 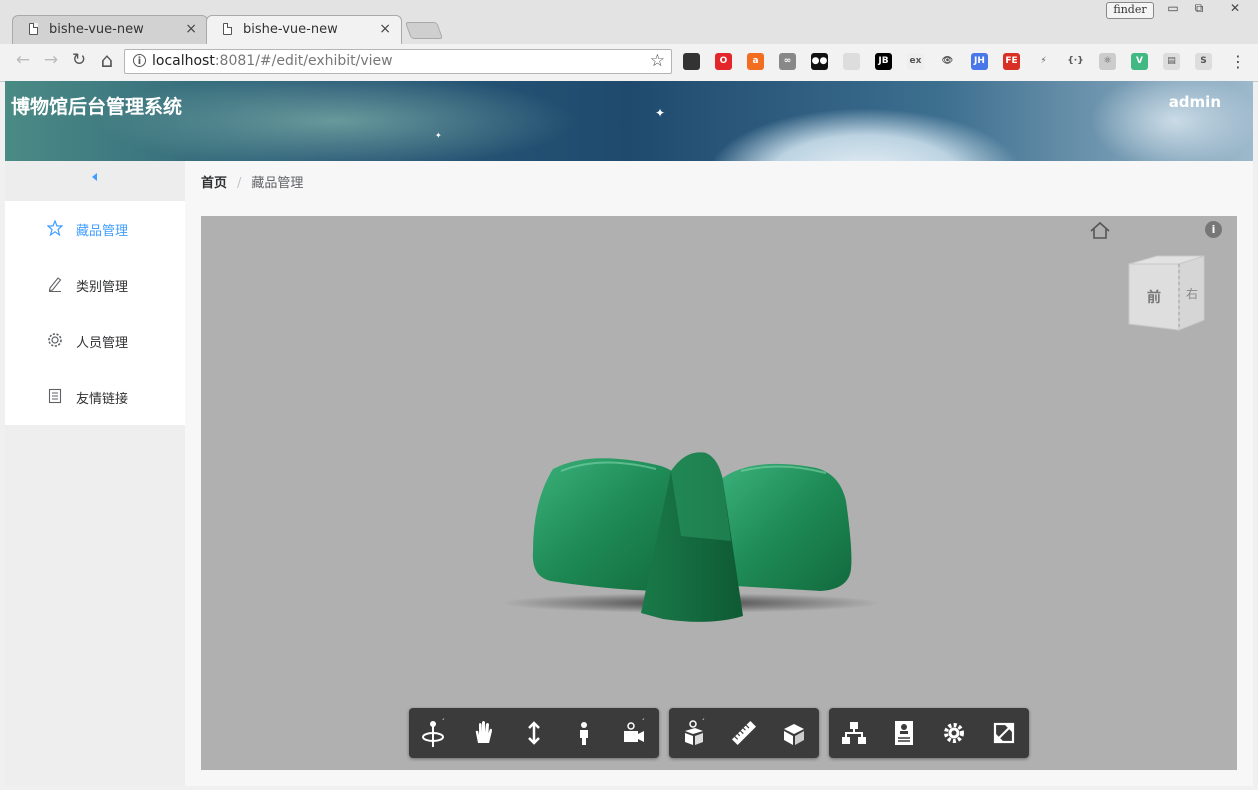 I want to click on zoom-button, so click(x=534, y=733).